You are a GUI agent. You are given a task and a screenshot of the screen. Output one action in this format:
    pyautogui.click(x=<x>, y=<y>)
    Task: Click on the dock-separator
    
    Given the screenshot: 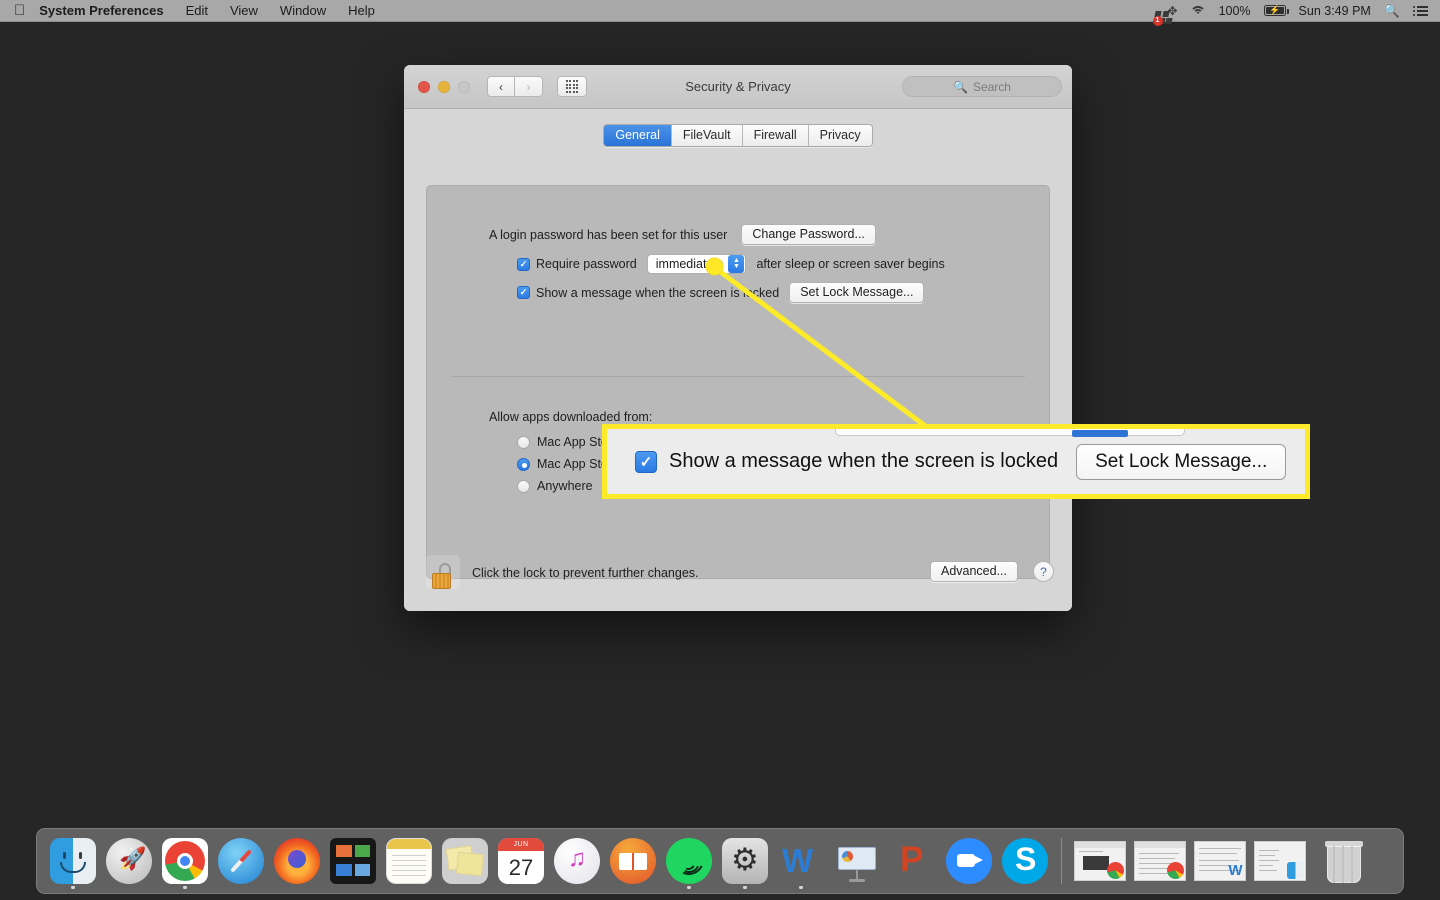 What is the action you would take?
    pyautogui.click(x=1061, y=861)
    